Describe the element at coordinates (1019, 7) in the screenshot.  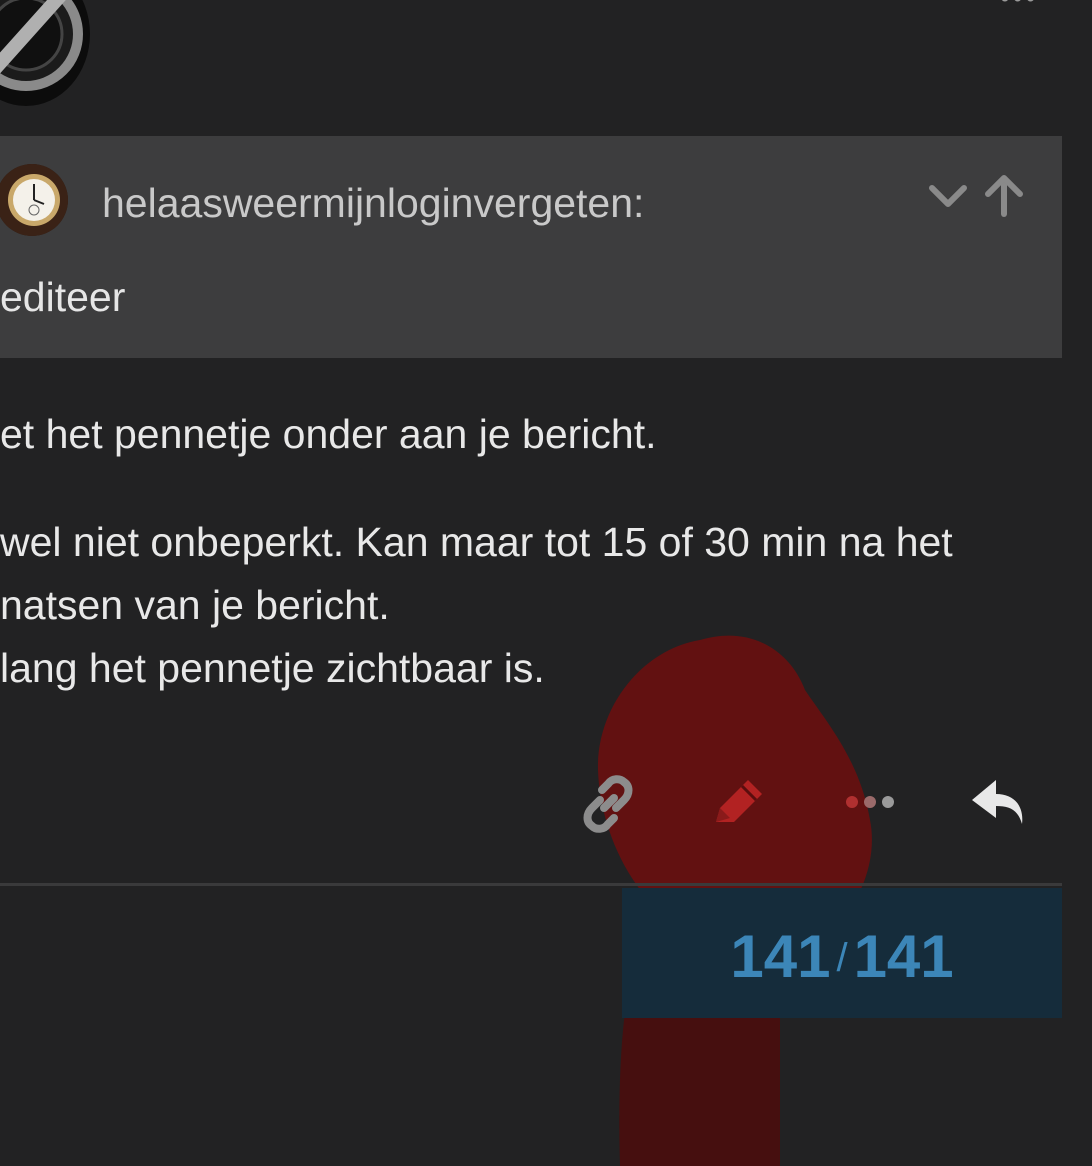
I see `post-menu-dots: •••` at that location.